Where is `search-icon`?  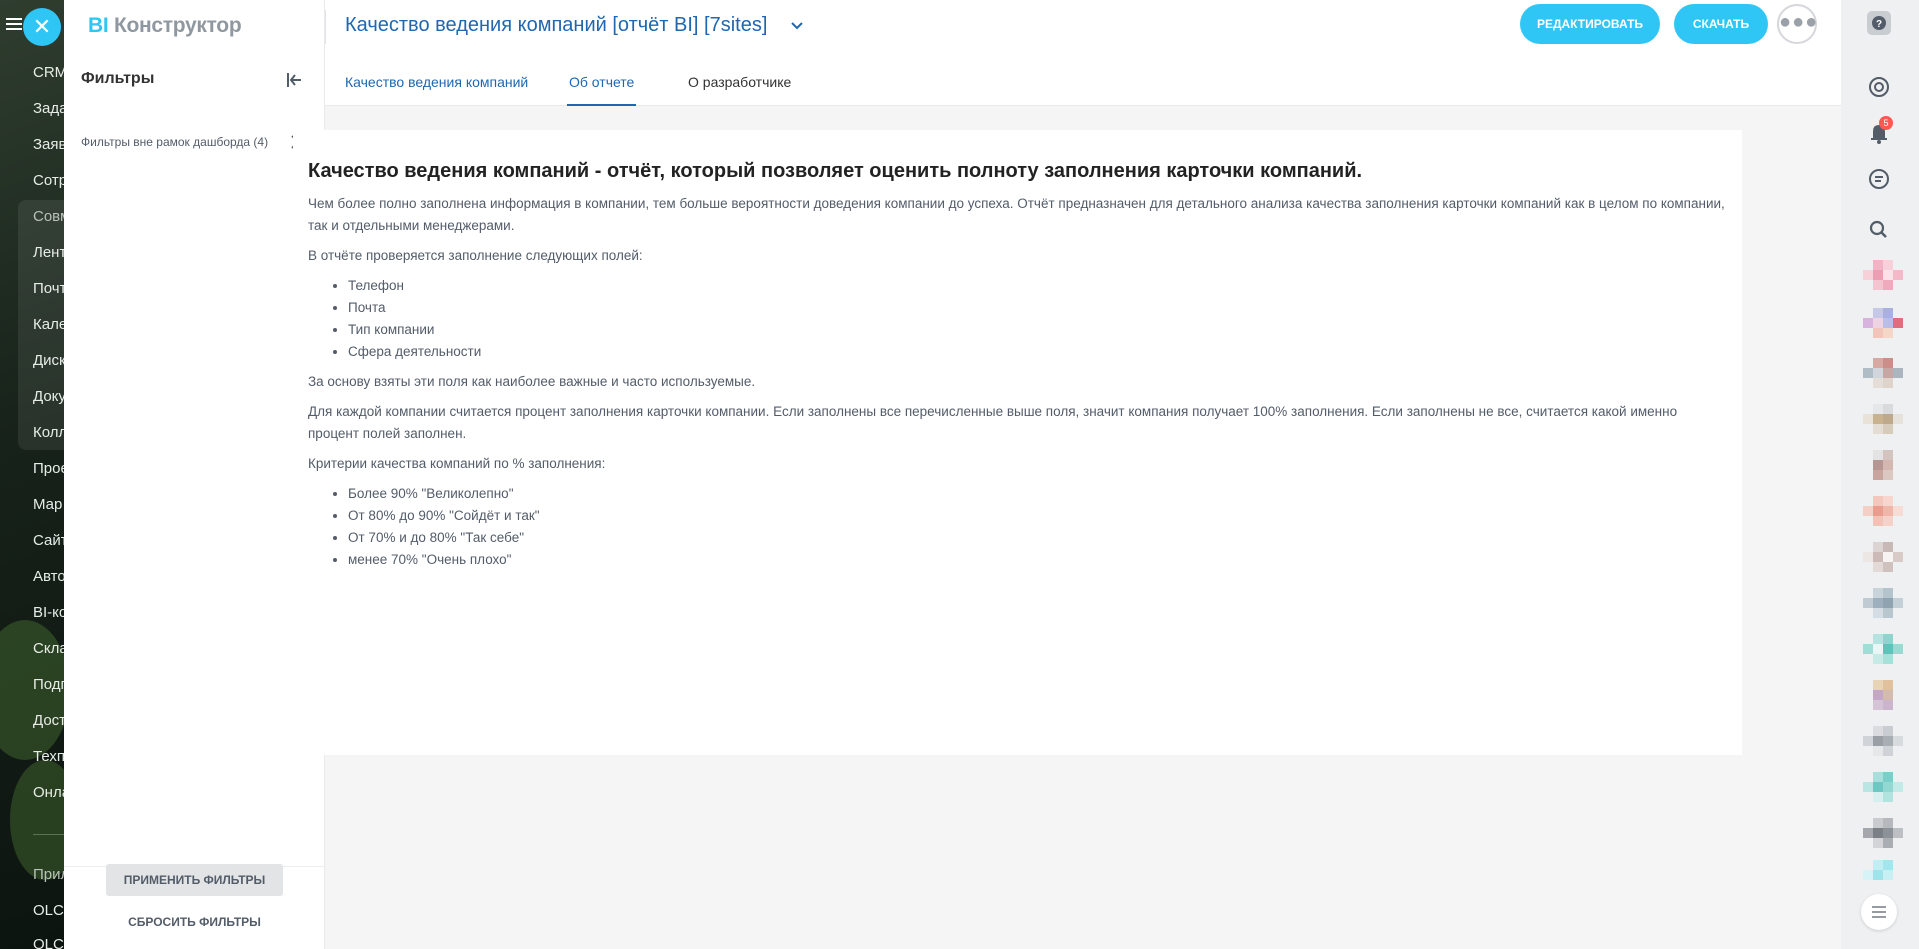 search-icon is located at coordinates (1879, 230).